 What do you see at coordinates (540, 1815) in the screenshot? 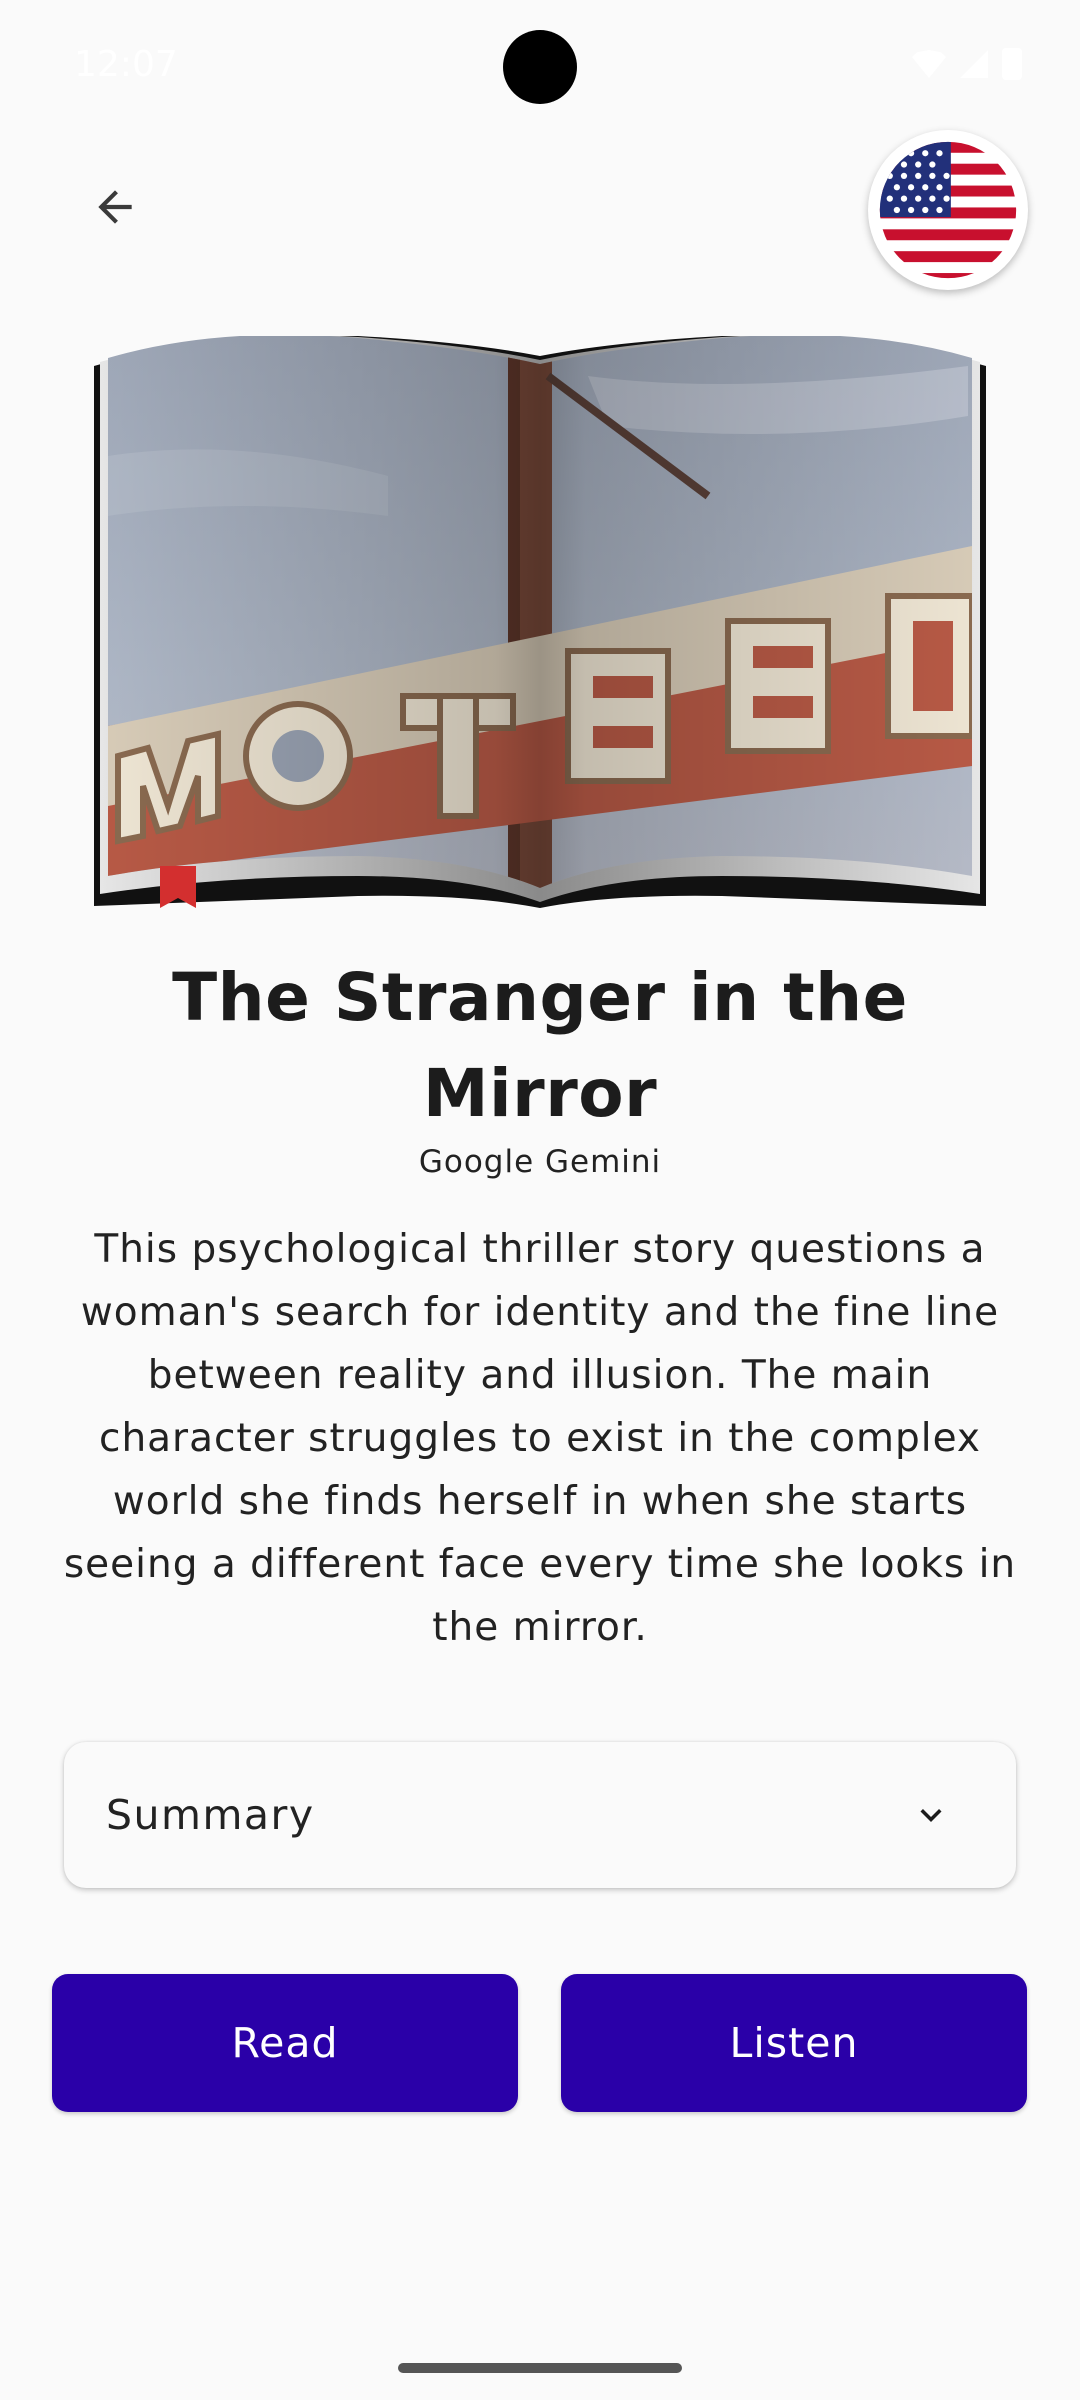
I see `summary-dropdown: Summary` at bounding box center [540, 1815].